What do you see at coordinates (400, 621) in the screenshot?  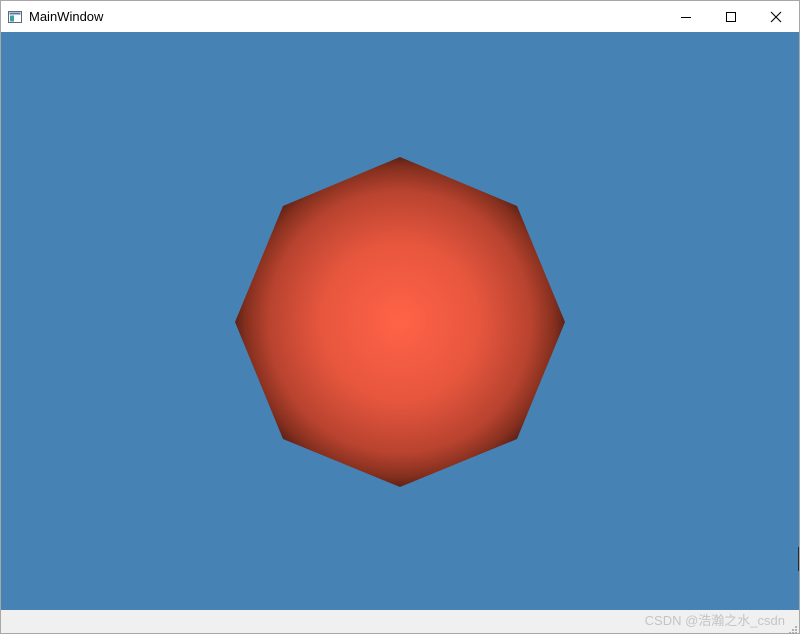 I see `status-bar: CSDN @浩瀚之水_csdn` at bounding box center [400, 621].